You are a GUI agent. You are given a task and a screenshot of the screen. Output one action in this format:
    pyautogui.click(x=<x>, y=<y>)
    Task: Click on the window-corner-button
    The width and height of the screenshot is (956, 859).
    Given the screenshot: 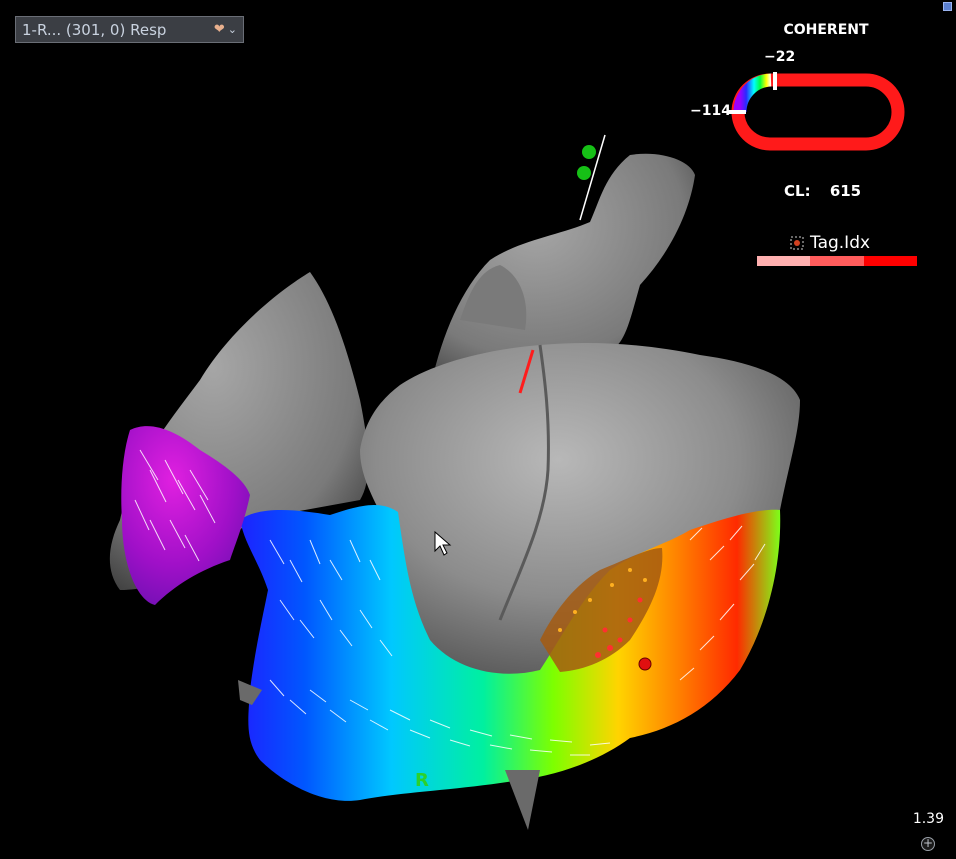 What is the action you would take?
    pyautogui.click(x=947, y=6)
    